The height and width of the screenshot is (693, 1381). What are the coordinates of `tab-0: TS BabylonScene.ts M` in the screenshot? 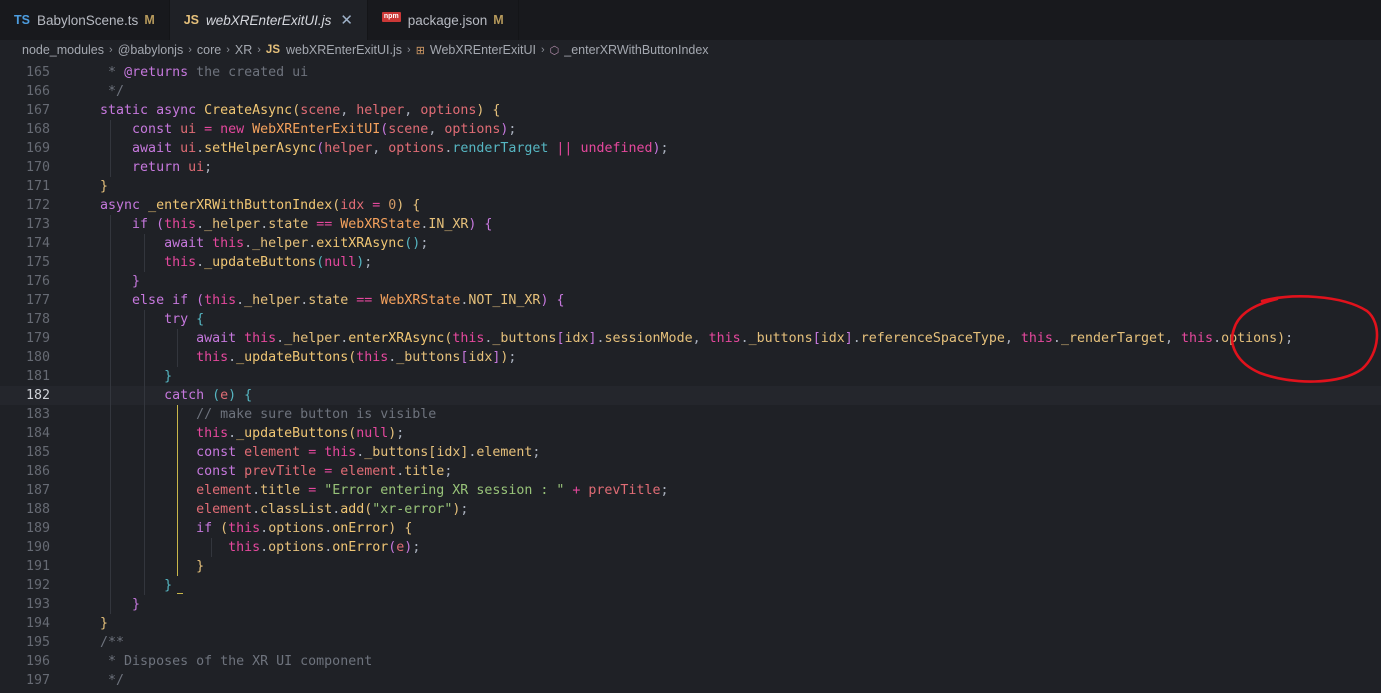 It's located at (85, 20).